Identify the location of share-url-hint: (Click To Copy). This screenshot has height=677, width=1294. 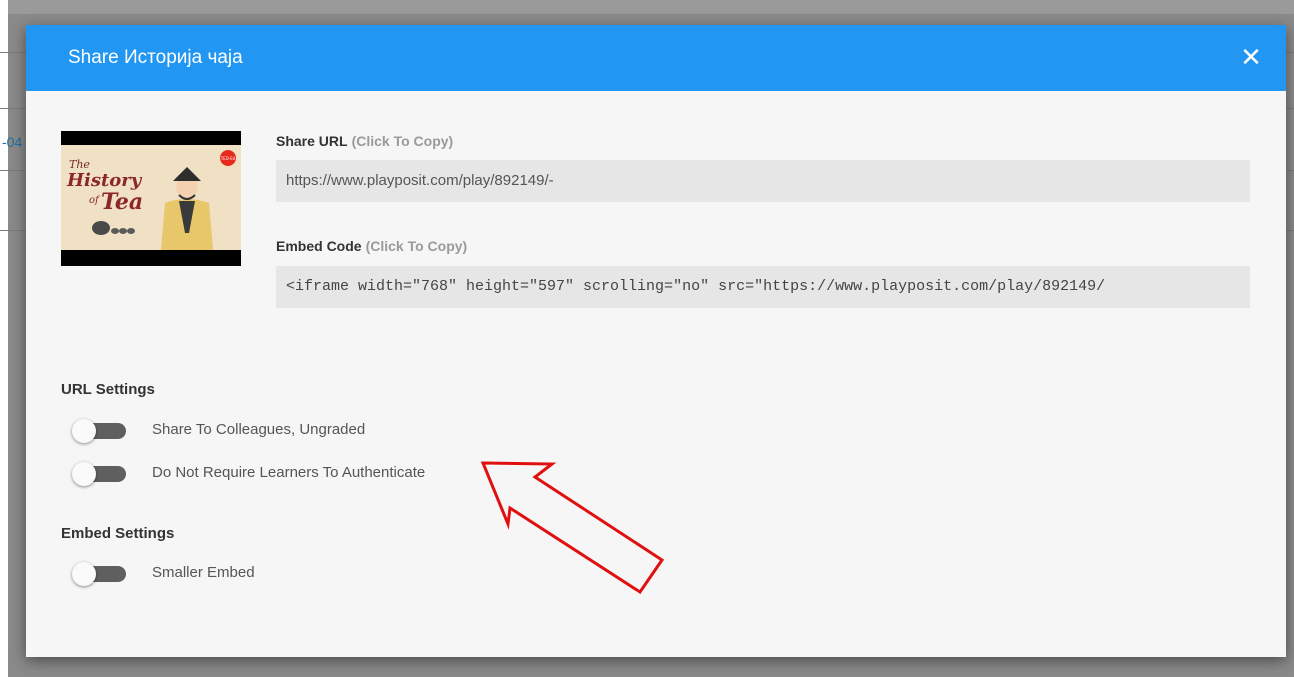
(402, 141).